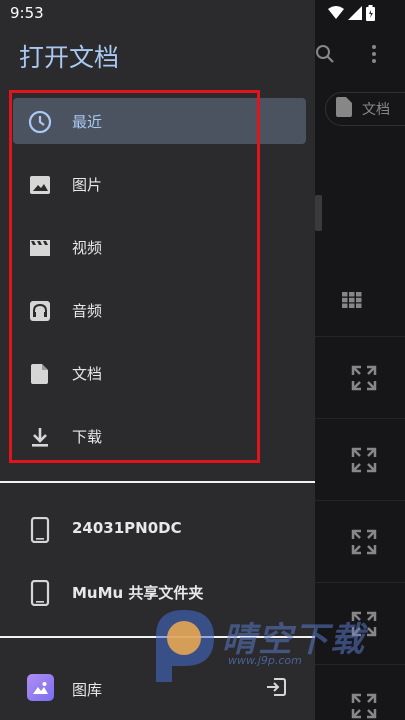 Image resolution: width=405 pixels, height=720 pixels. I want to click on root-label: 音频, so click(87, 311).